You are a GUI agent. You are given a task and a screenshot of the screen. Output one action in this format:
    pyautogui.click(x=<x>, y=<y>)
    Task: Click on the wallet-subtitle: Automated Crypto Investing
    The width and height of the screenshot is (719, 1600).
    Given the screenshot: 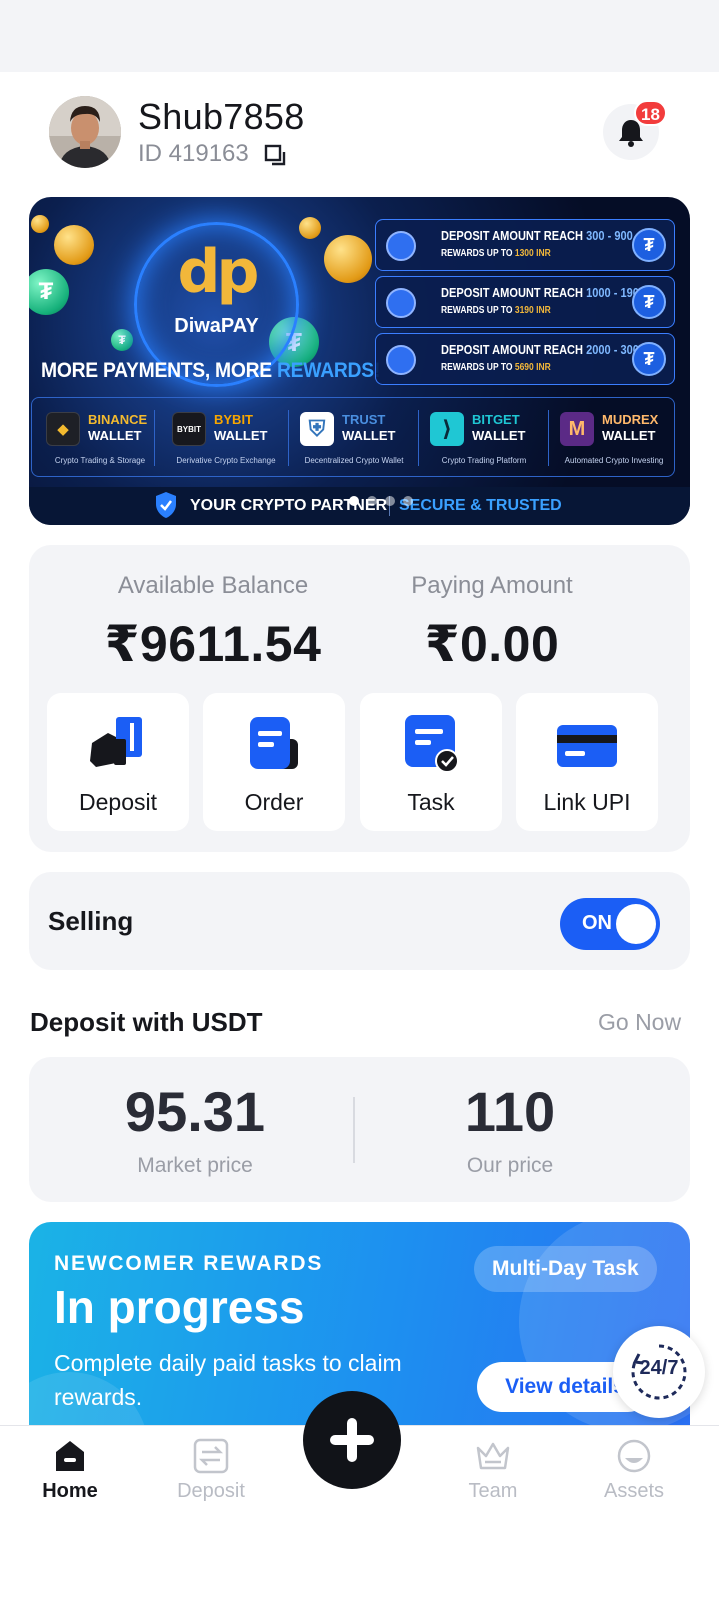 What is the action you would take?
    pyautogui.click(x=614, y=460)
    